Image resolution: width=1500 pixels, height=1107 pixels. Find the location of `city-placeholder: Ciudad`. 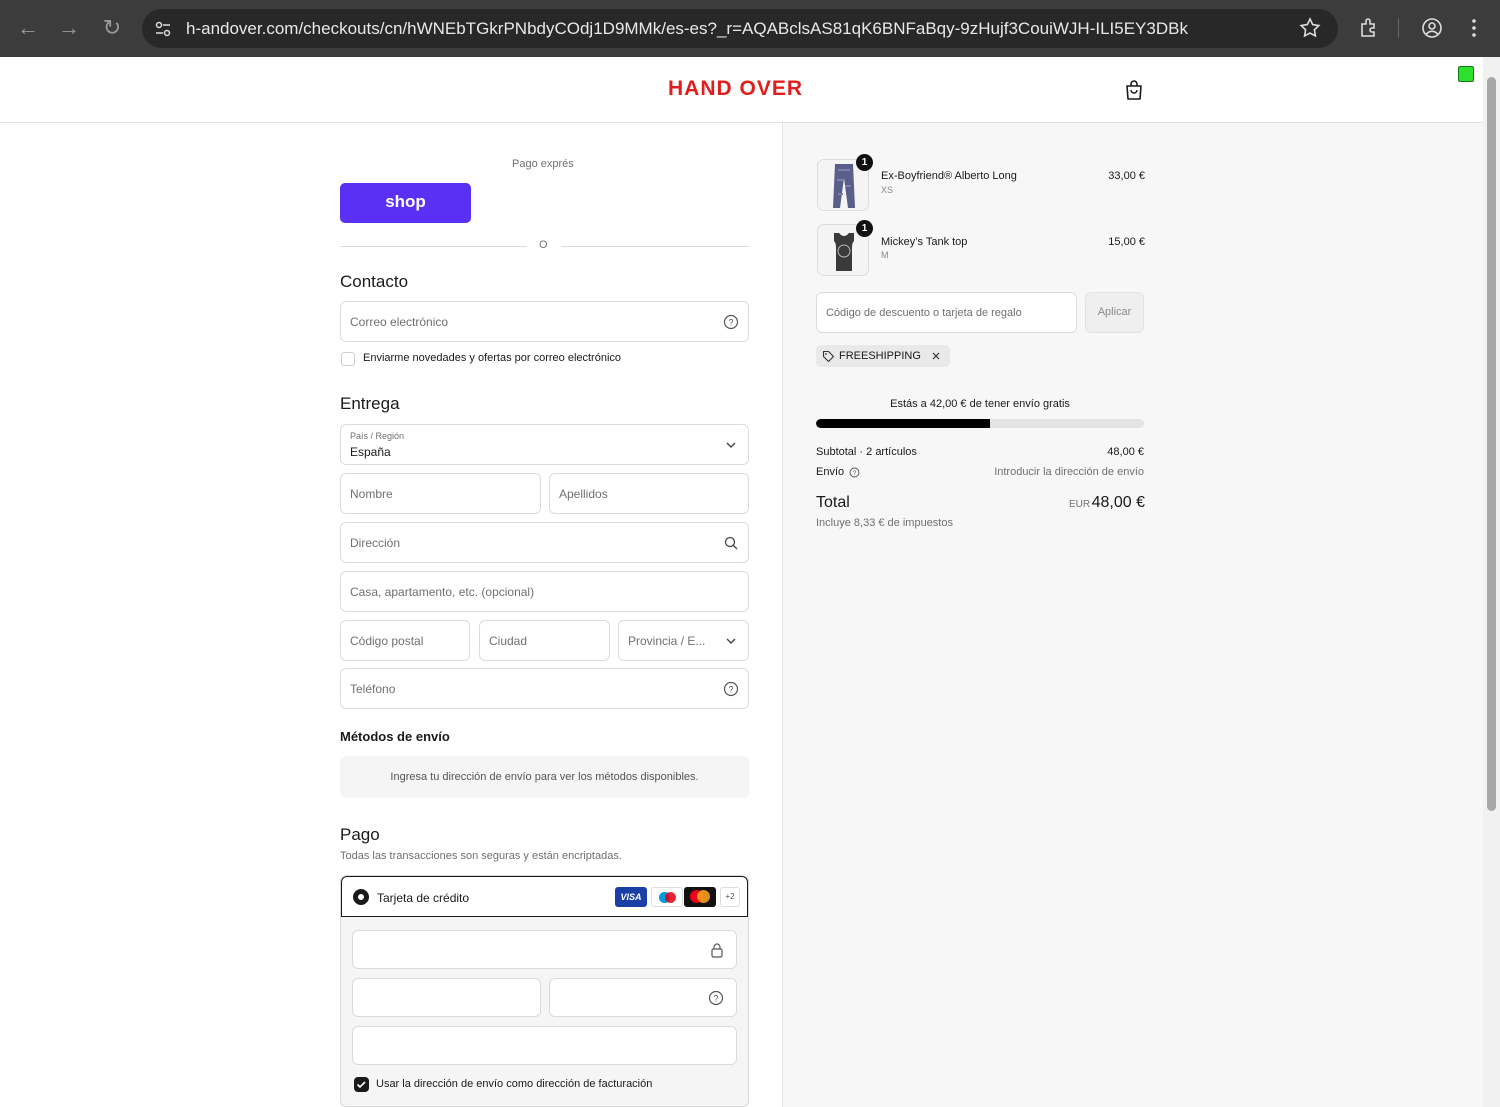

city-placeholder: Ciudad is located at coordinates (508, 641).